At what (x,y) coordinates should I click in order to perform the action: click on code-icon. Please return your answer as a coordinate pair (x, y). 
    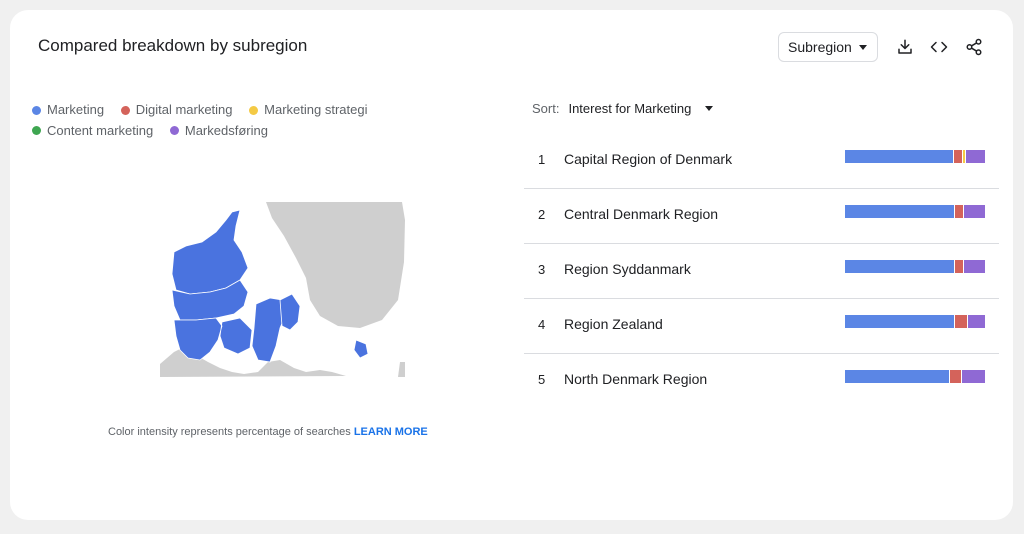
    Looking at the image, I should click on (939, 47).